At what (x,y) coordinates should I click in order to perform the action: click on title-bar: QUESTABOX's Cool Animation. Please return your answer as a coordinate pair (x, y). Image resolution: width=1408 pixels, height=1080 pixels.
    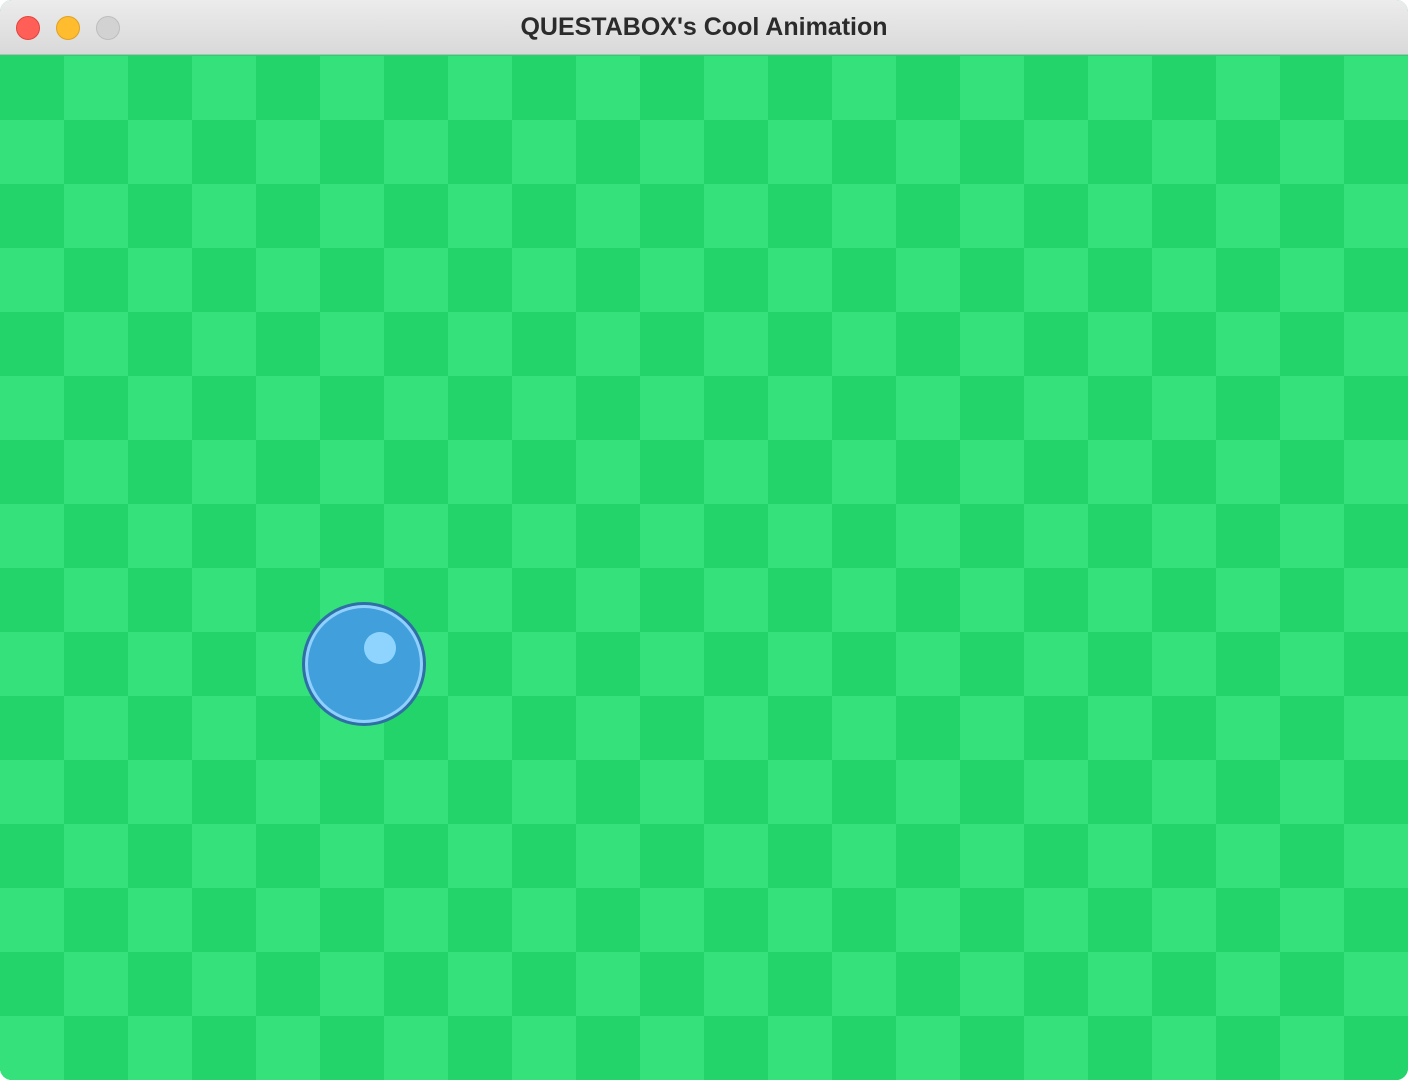
    Looking at the image, I should click on (704, 27).